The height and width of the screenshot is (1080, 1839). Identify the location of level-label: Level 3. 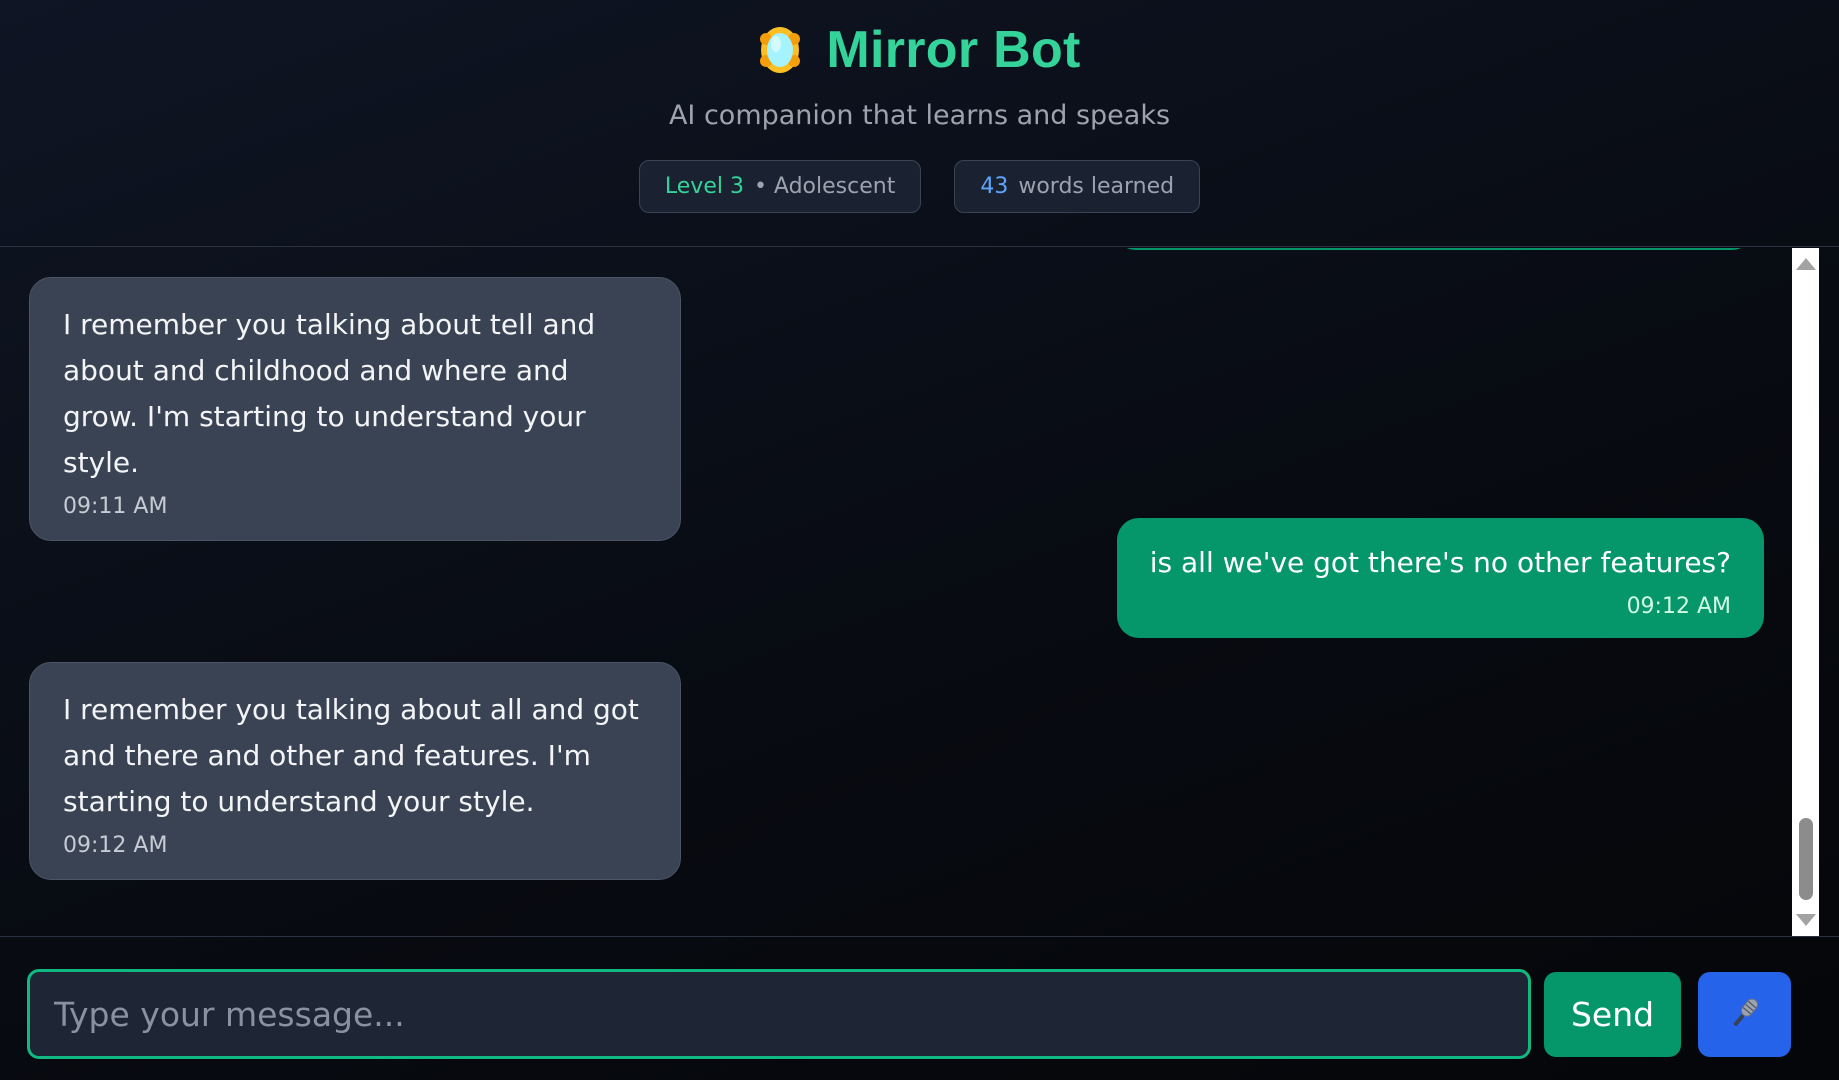
(704, 186).